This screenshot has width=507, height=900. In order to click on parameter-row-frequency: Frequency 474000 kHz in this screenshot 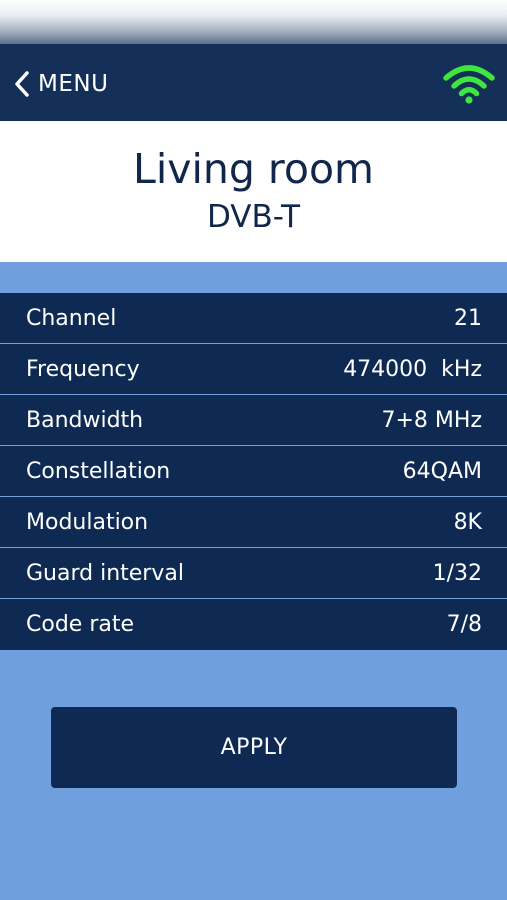, I will do `click(253, 369)`.